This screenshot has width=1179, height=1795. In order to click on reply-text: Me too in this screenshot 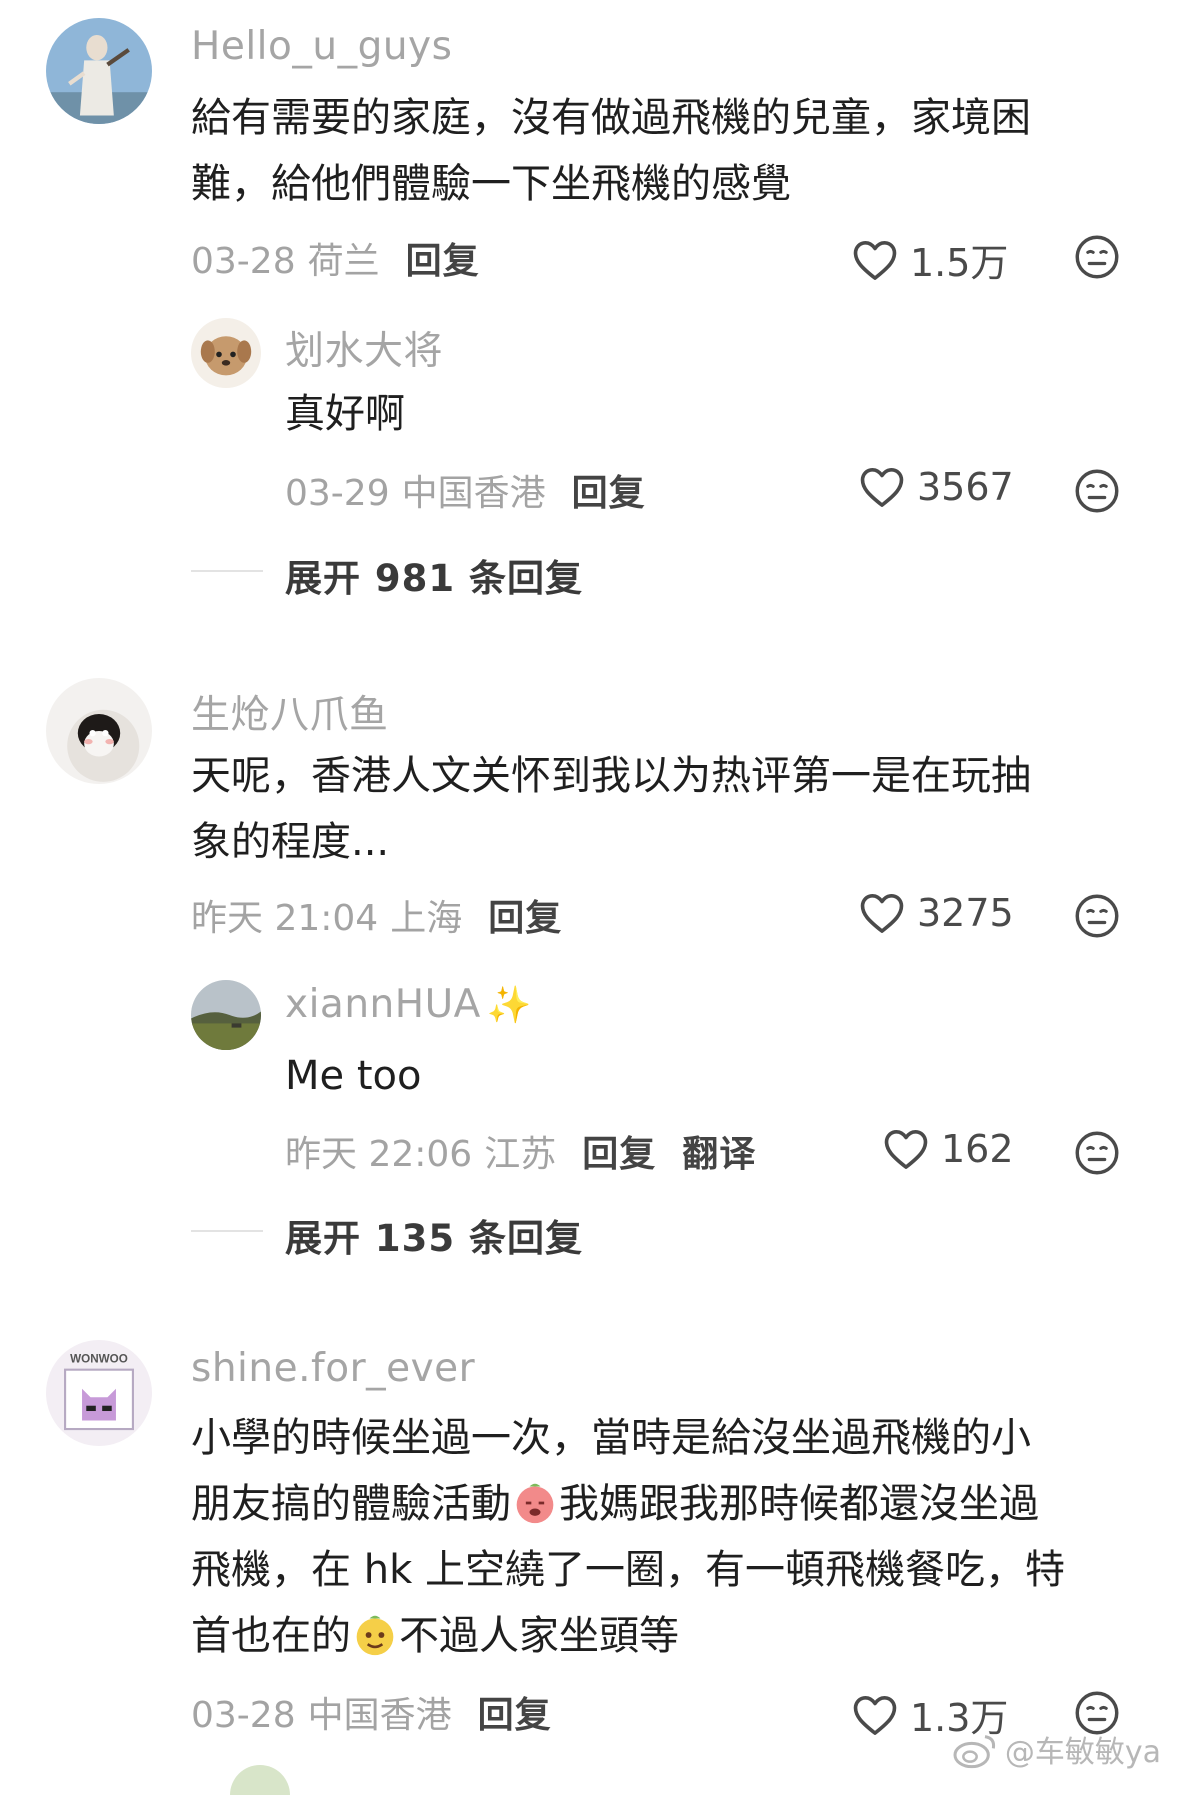, I will do `click(353, 1076)`.